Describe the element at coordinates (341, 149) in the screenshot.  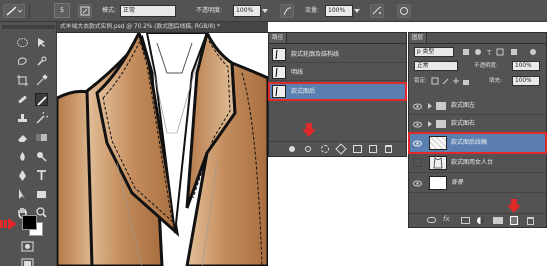
I see `make-work-path-icon` at that location.